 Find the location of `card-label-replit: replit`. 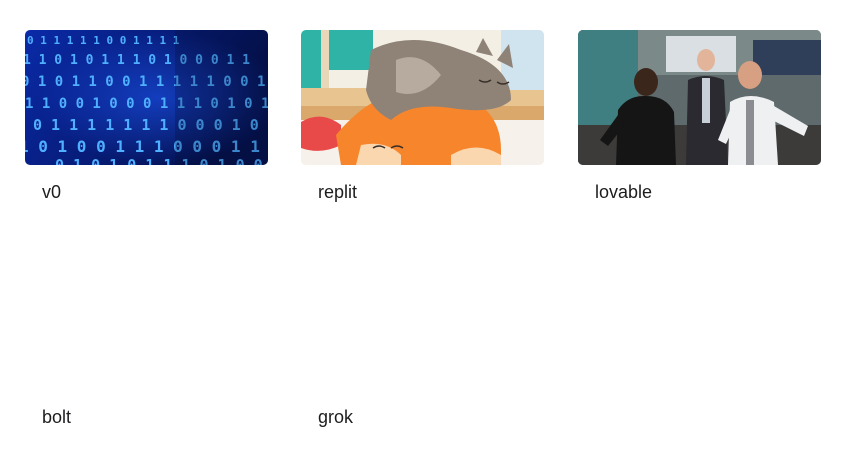

card-label-replit: replit is located at coordinates (337, 192).